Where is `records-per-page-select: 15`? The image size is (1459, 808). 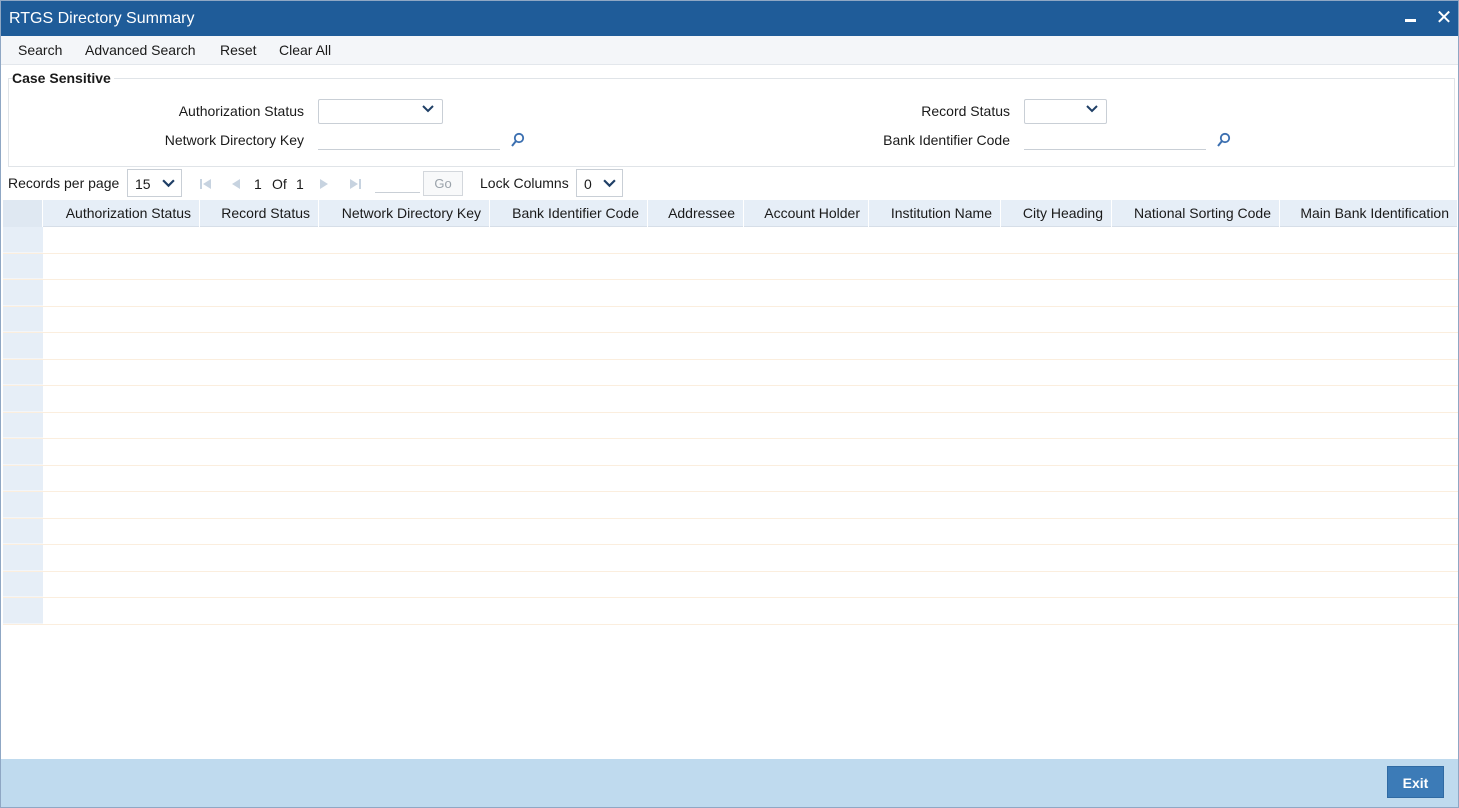 records-per-page-select: 15 is located at coordinates (154, 183).